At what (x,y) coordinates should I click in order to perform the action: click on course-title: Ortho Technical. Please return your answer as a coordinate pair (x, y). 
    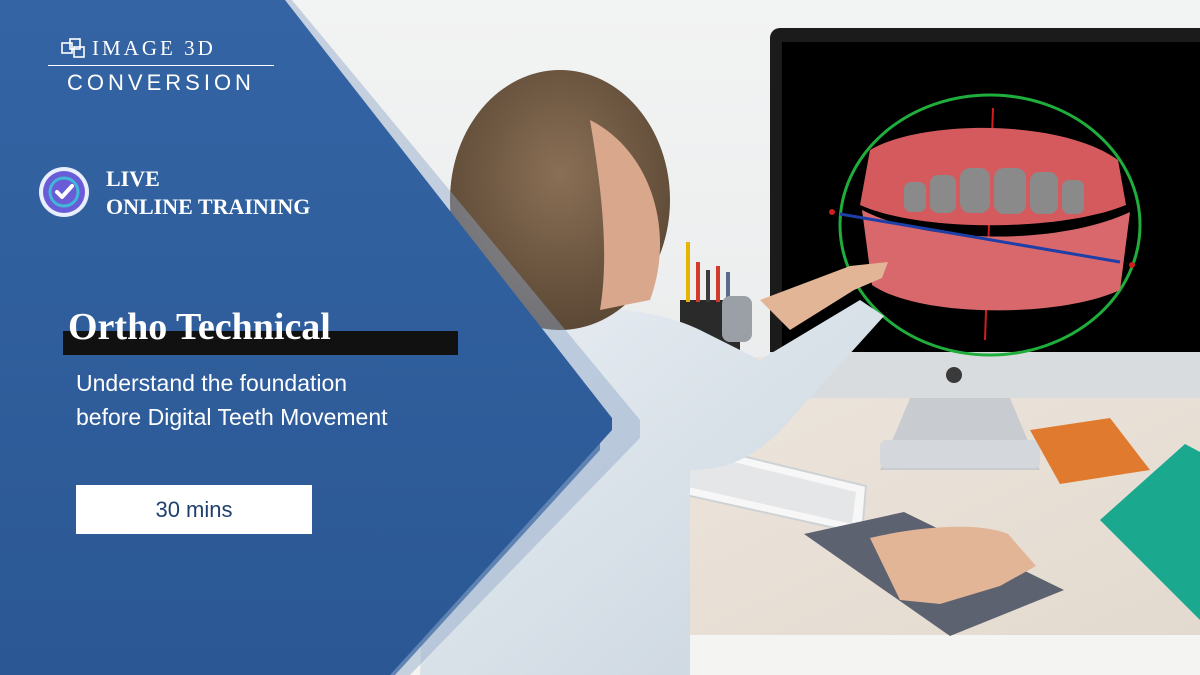
    Looking at the image, I should click on (199, 327).